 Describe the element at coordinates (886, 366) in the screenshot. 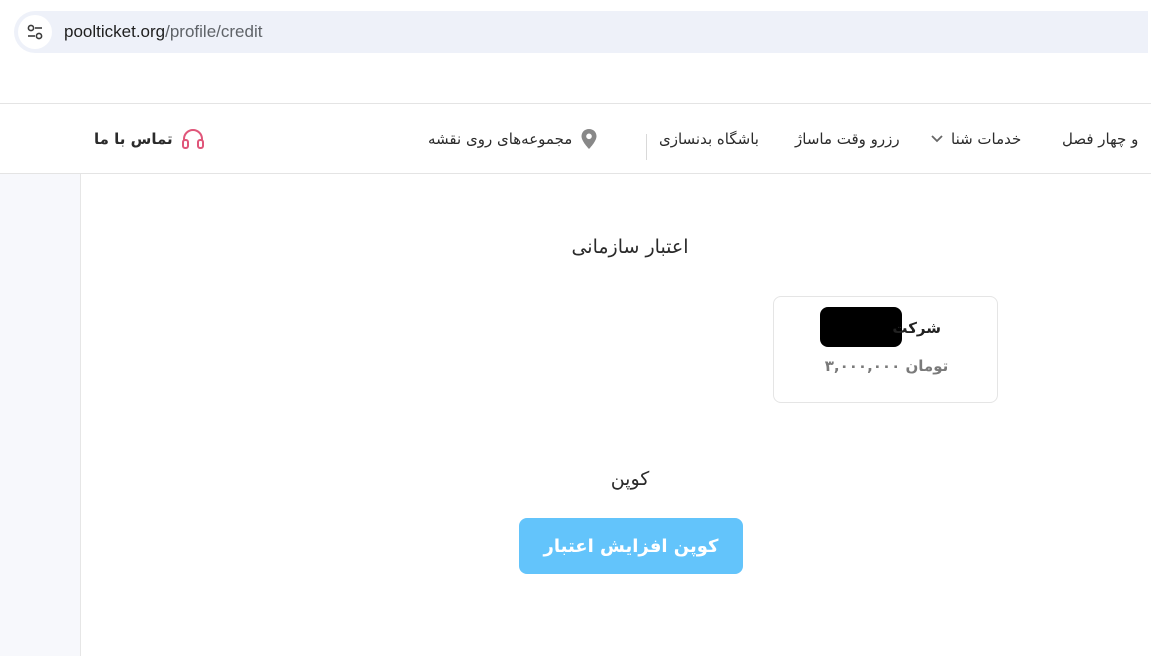

I see `credit-amount: ۳,۰۰۰,۰۰۰ تومان` at that location.